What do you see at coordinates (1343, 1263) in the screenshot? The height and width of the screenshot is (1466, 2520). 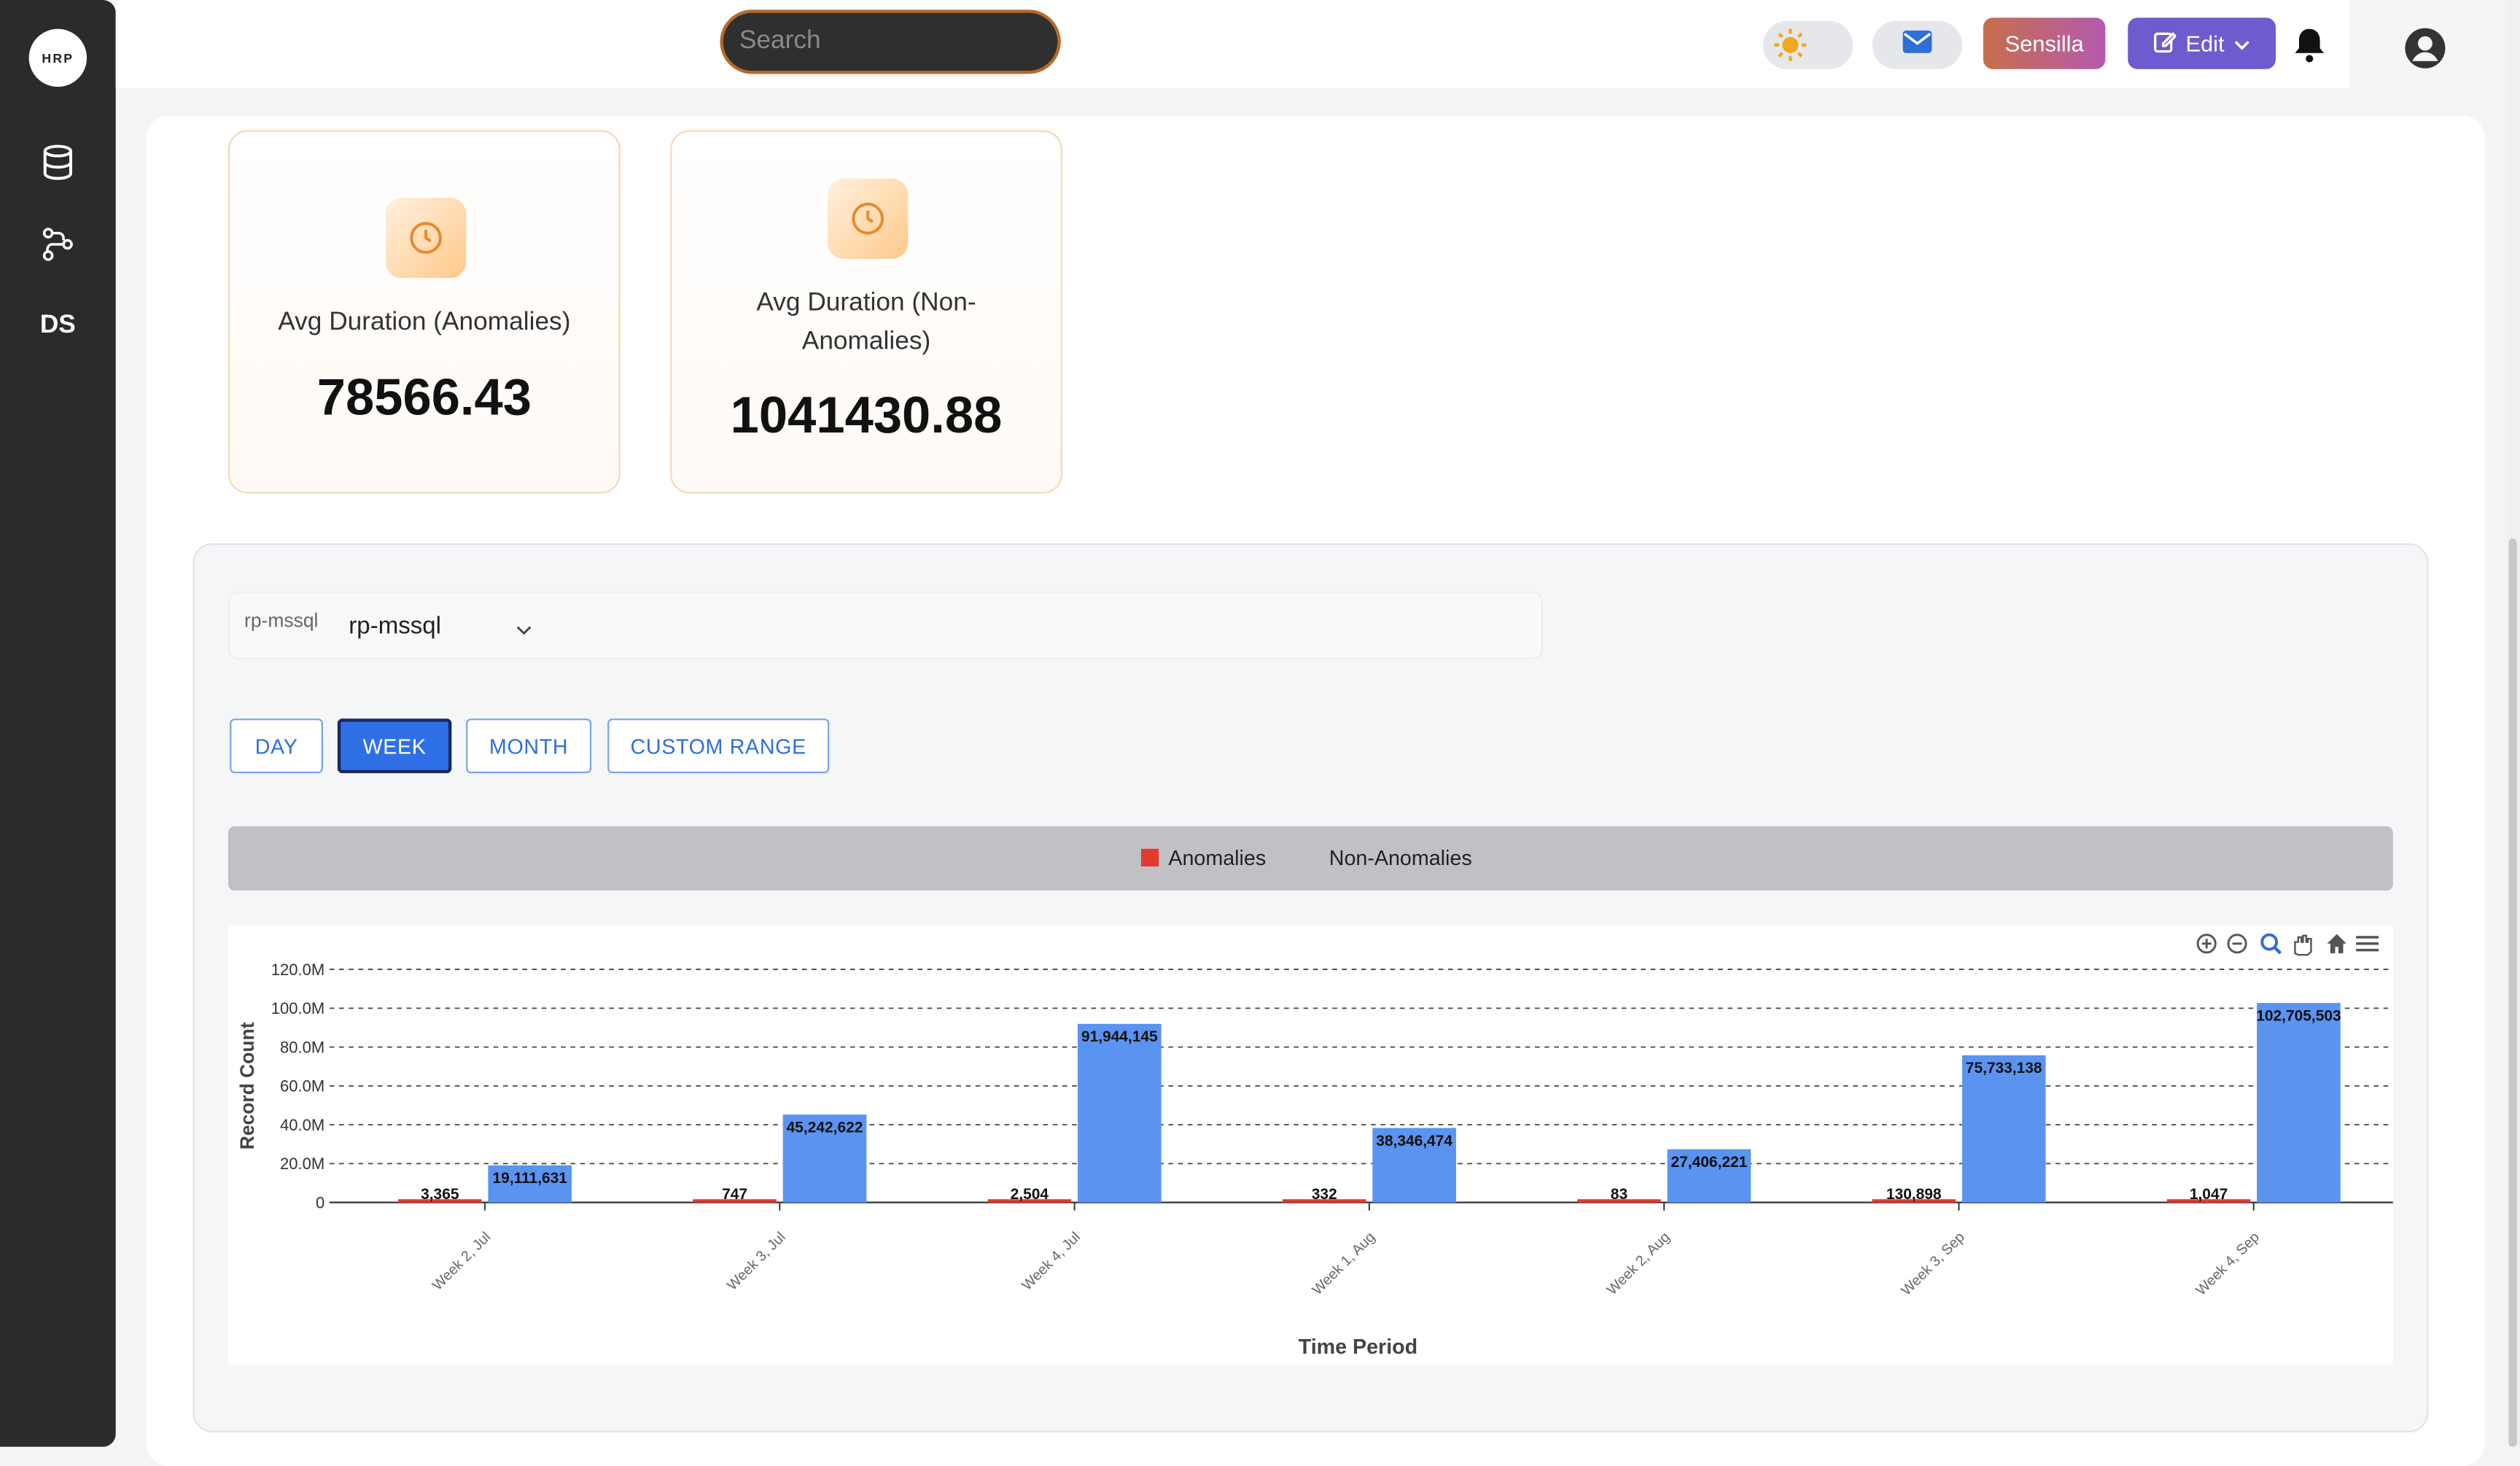 I see `x-tick-label: Week 1, Aug` at bounding box center [1343, 1263].